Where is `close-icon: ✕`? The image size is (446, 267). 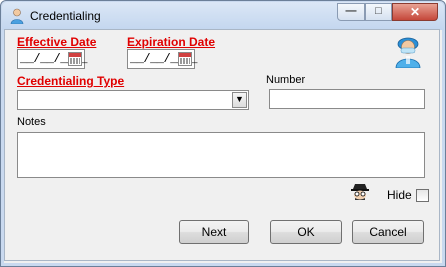
close-icon: ✕ is located at coordinates (415, 12).